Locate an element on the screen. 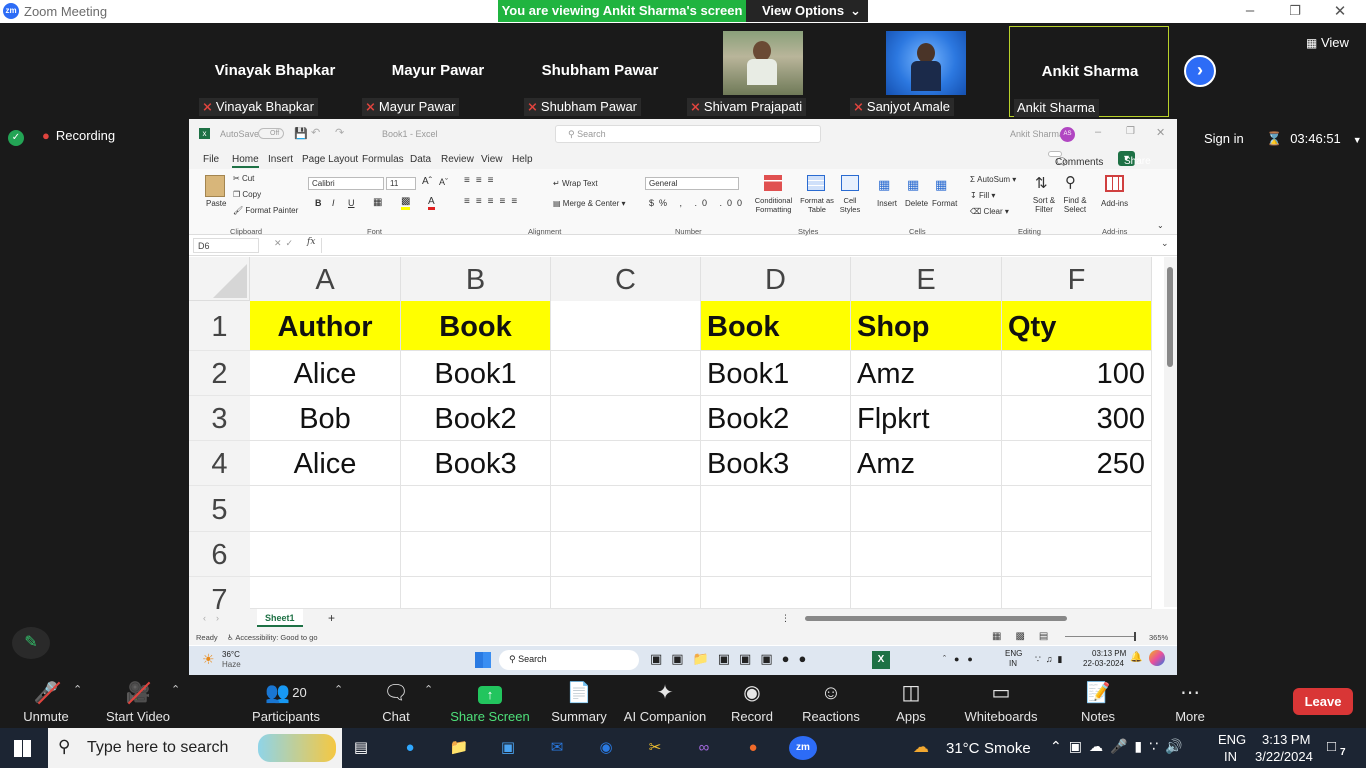  share-button: Share ▾ is located at coordinates (1134, 159).